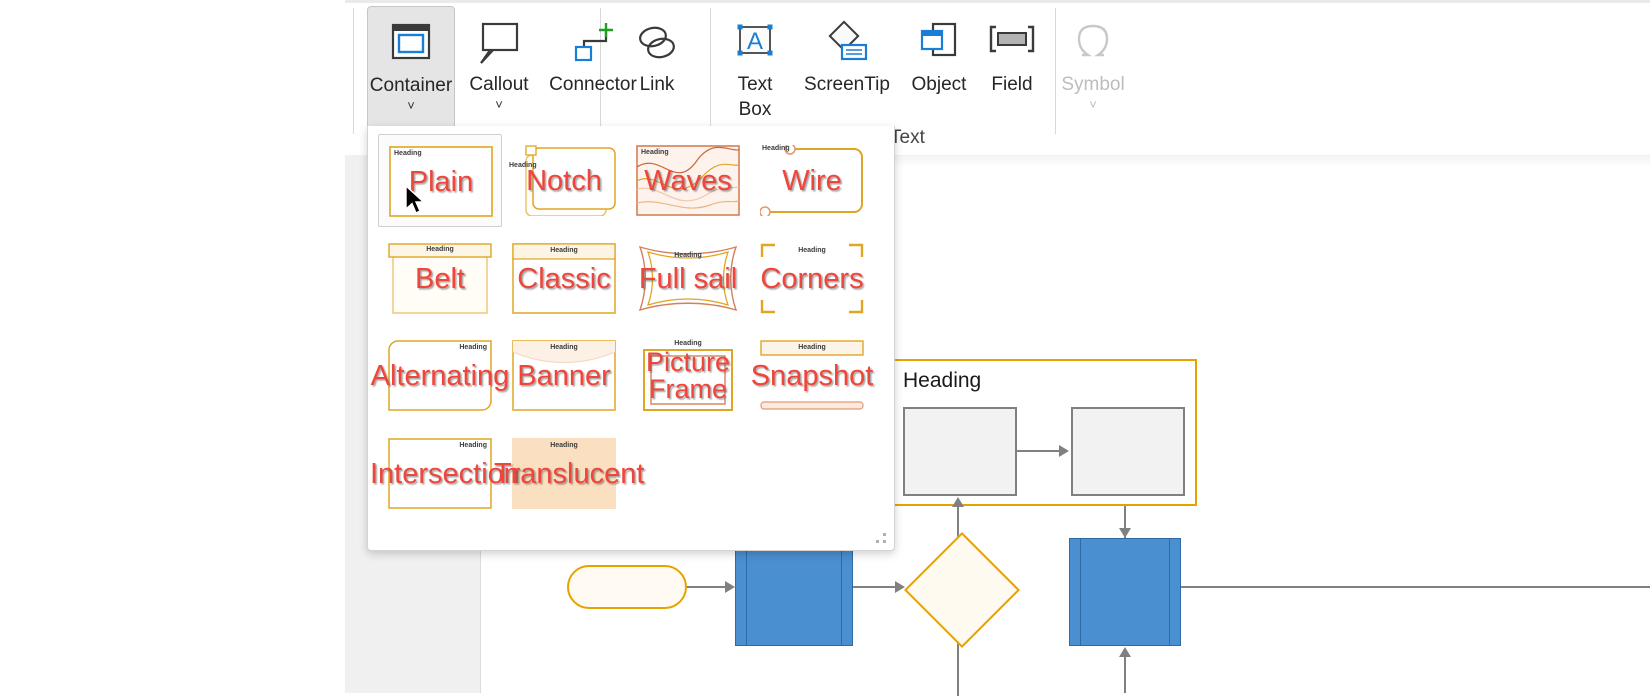 This screenshot has width=1650, height=696. I want to click on connector-process-to-decision, so click(877, 587).